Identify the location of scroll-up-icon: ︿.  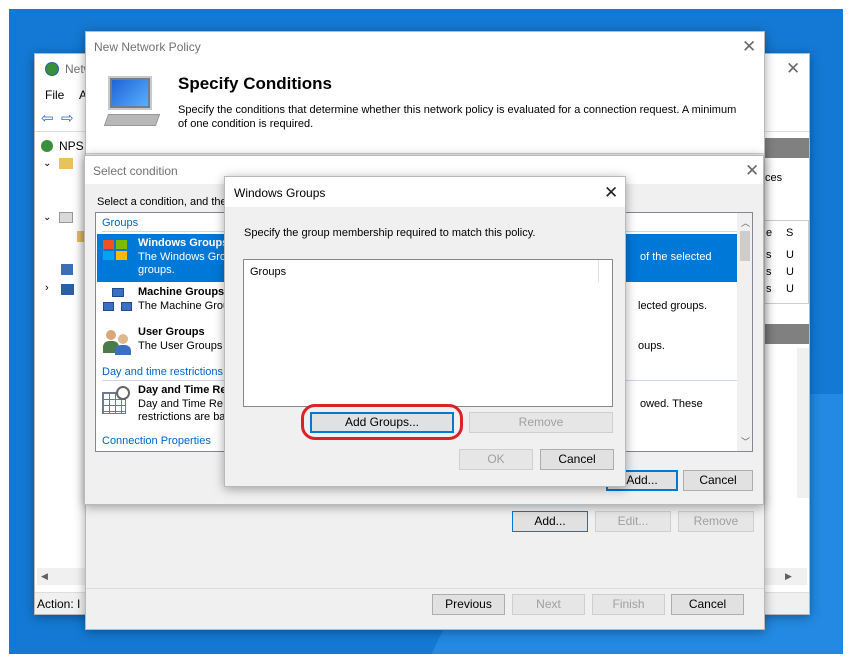
(745, 222).